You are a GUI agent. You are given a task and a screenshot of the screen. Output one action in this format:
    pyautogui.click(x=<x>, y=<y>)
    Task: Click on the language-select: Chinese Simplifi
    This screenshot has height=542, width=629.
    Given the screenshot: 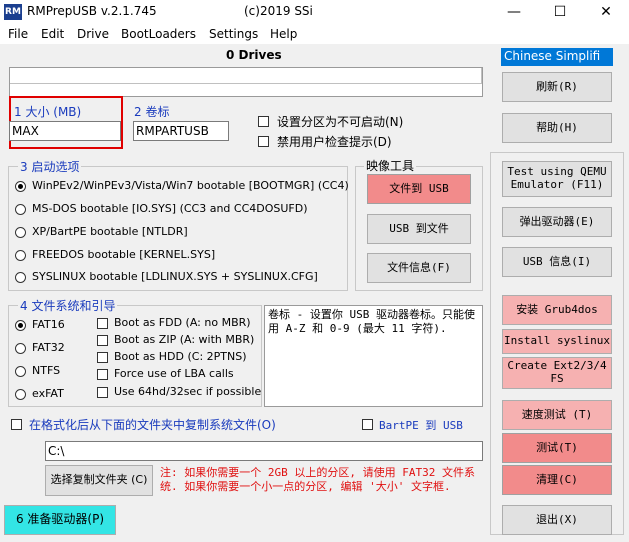 What is the action you would take?
    pyautogui.click(x=557, y=57)
    